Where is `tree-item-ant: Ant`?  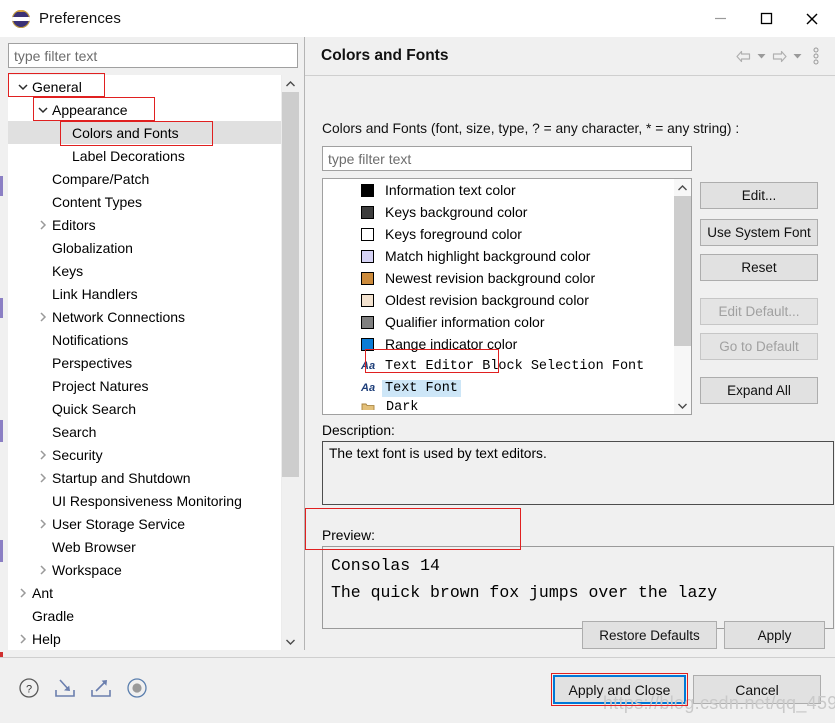
tree-item-ant: Ant is located at coordinates (144, 592).